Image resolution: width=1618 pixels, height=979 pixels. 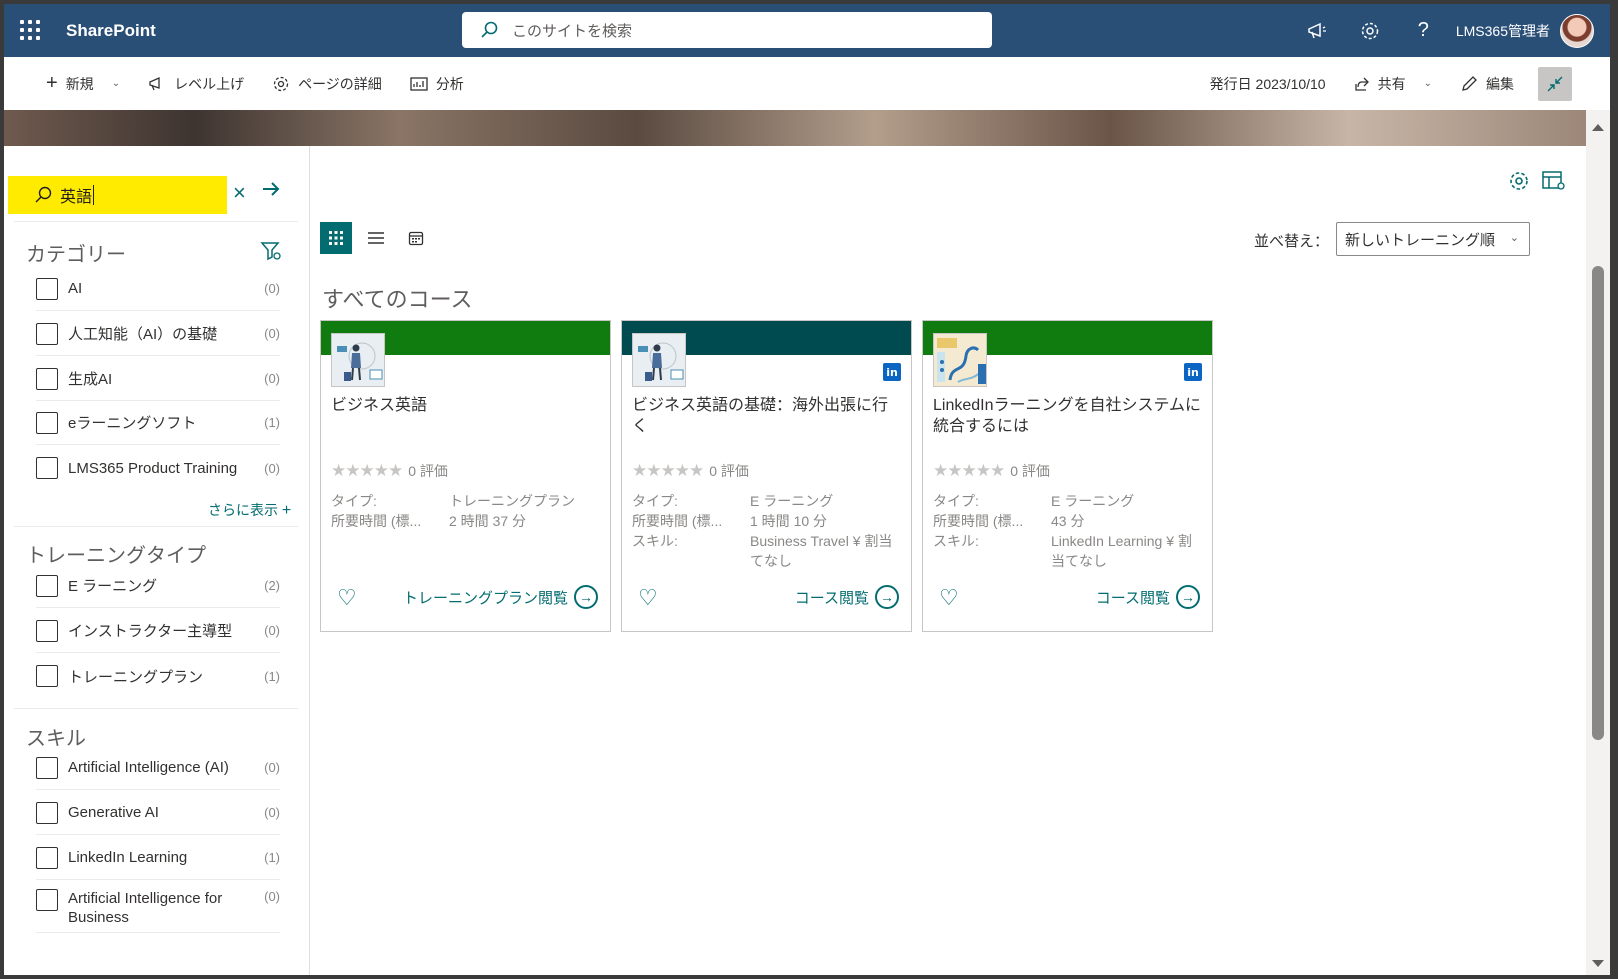 I want to click on filter-item-type-0: E ラーニング (2), so click(x=158, y=586).